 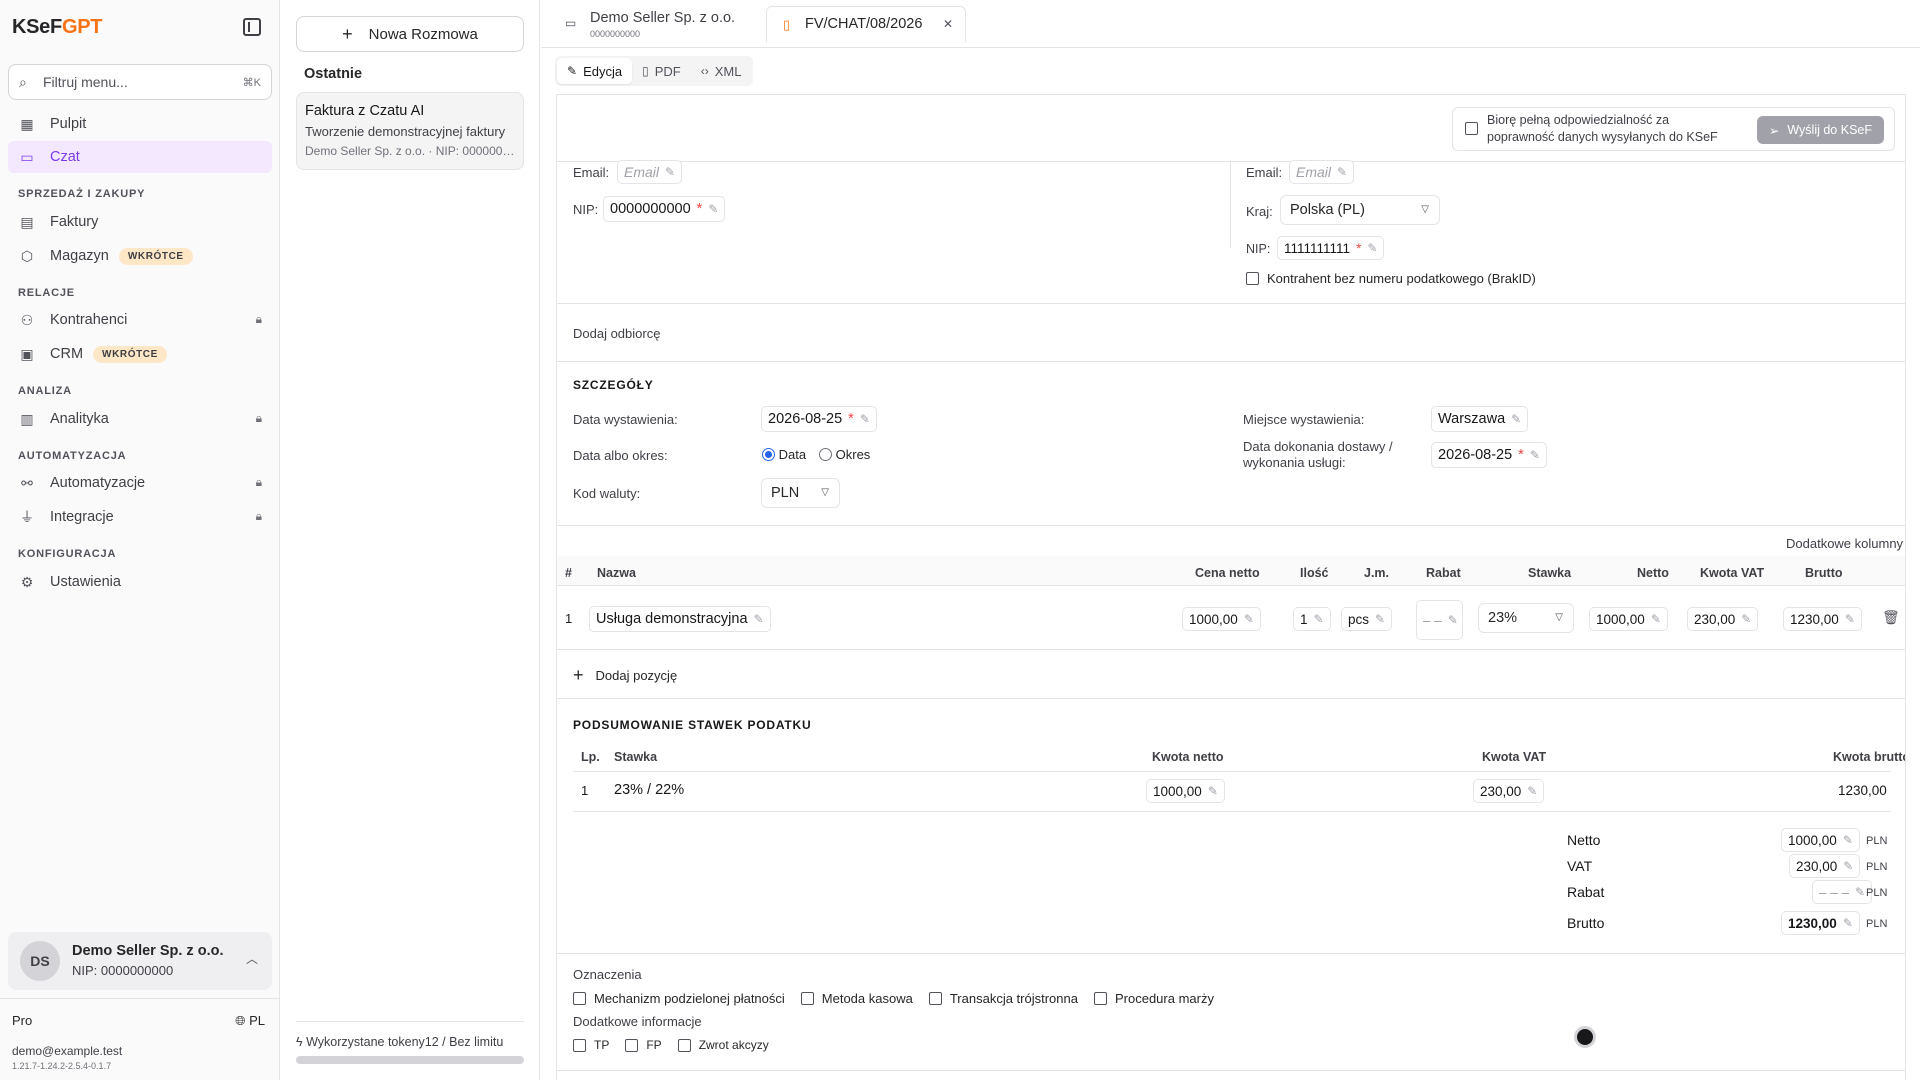 What do you see at coordinates (1489, 455) in the screenshot?
I see `delivery-date-field: 2026-08-25 * ✎` at bounding box center [1489, 455].